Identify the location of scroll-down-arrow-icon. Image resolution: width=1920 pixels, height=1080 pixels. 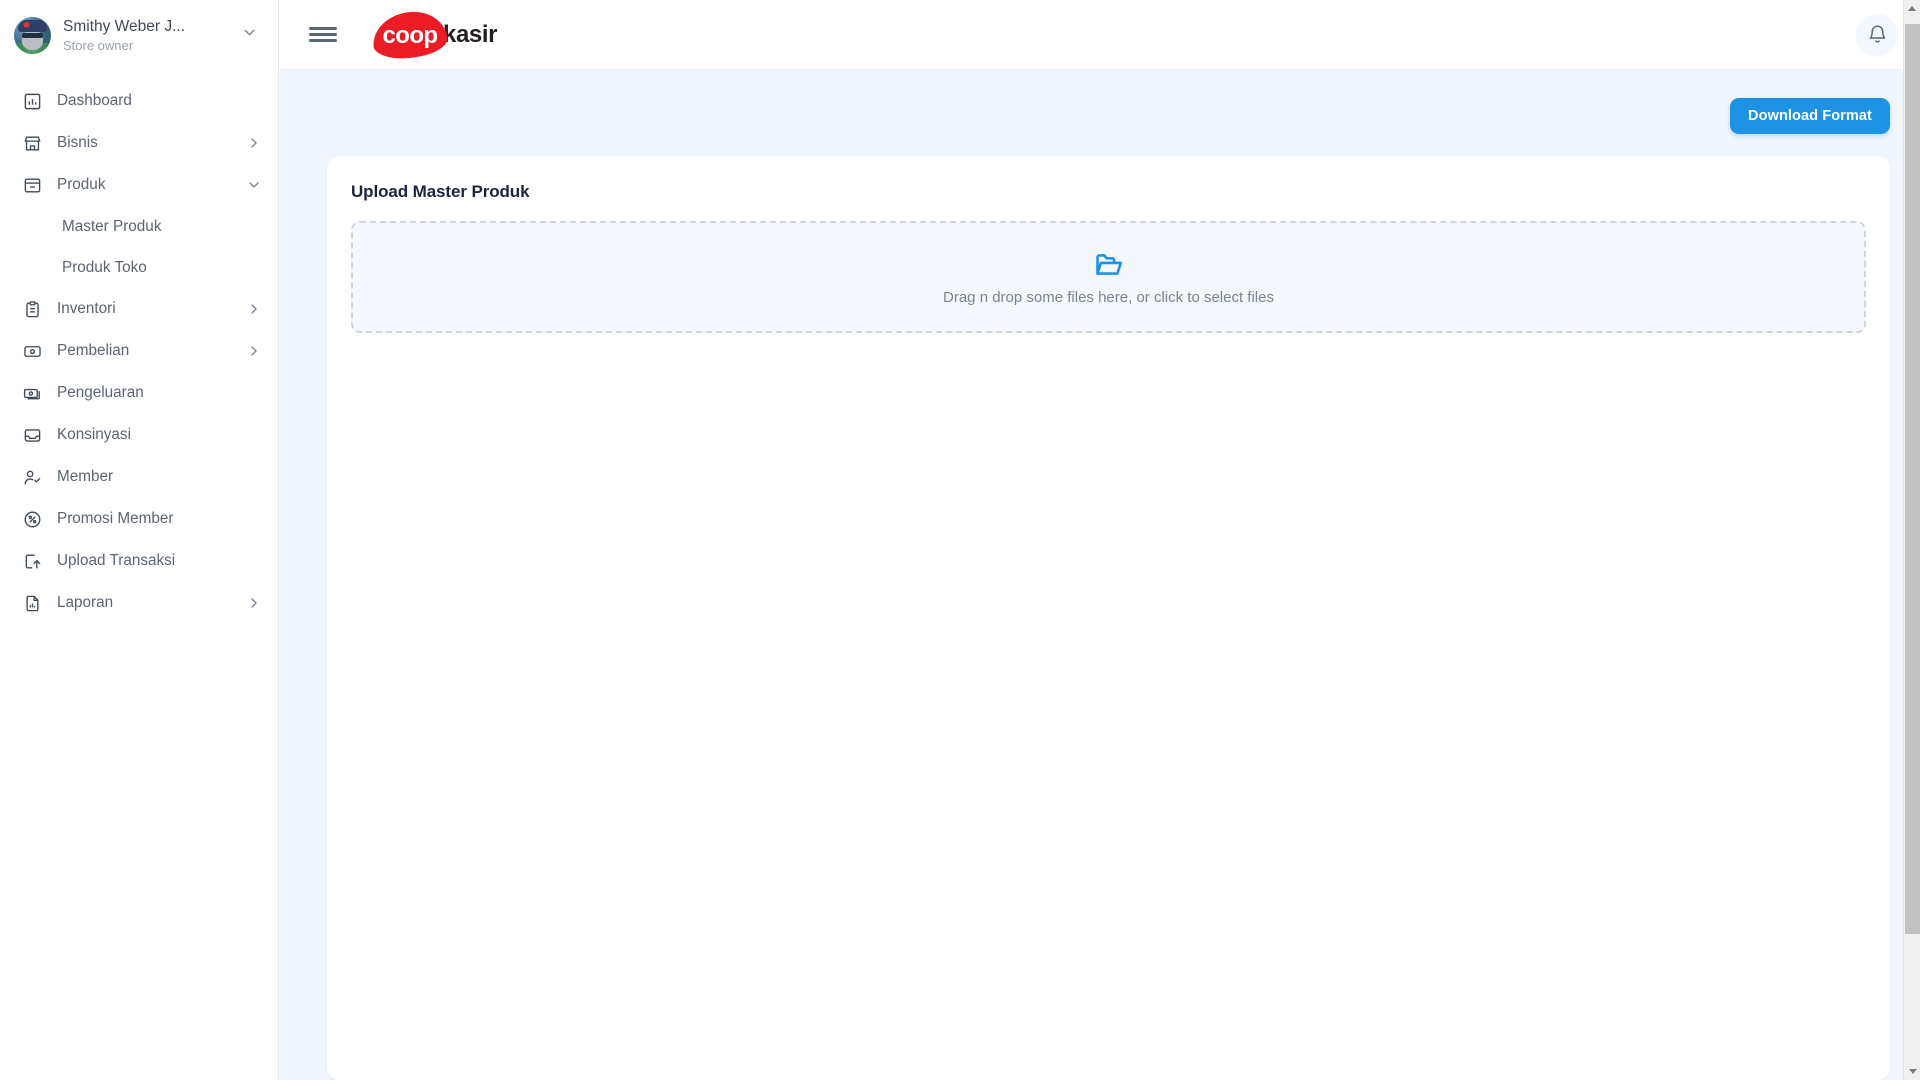
(1912, 1071).